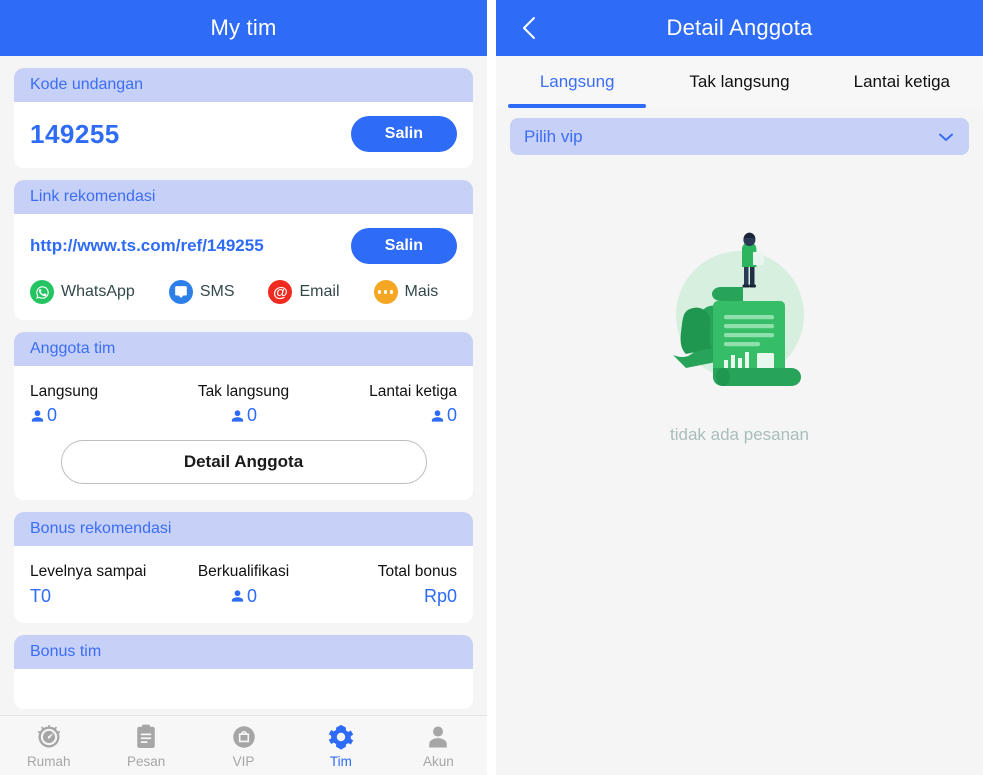  I want to click on stat-total-bonus-value-wrap: Rp0, so click(386, 596).